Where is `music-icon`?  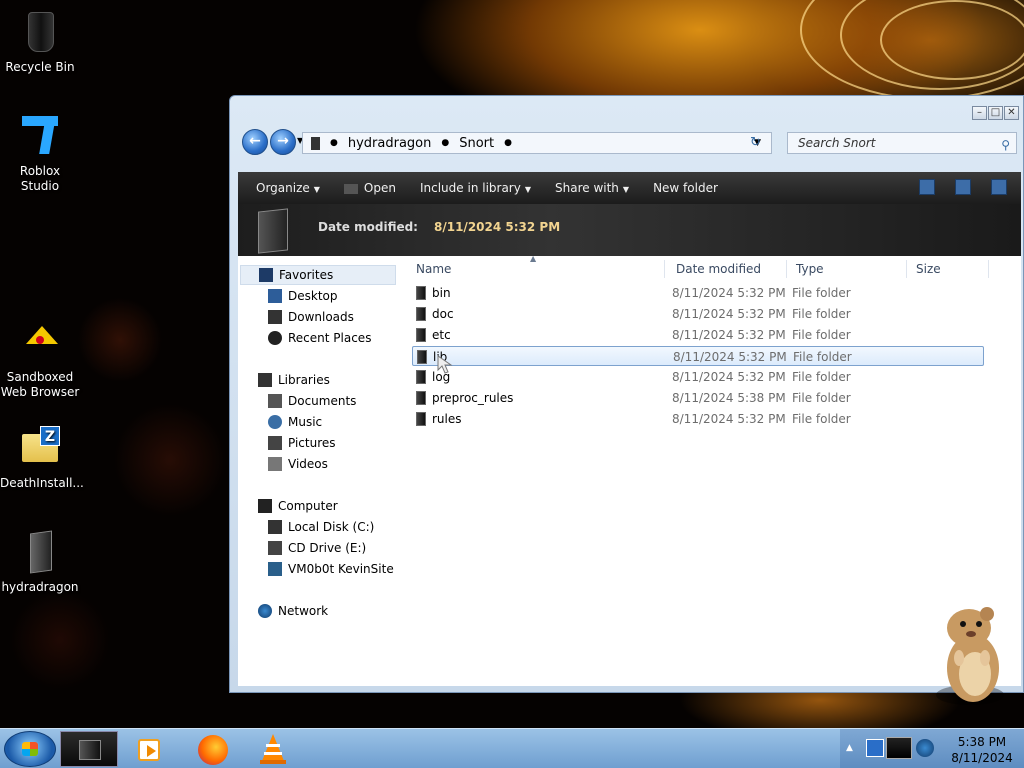 music-icon is located at coordinates (275, 422).